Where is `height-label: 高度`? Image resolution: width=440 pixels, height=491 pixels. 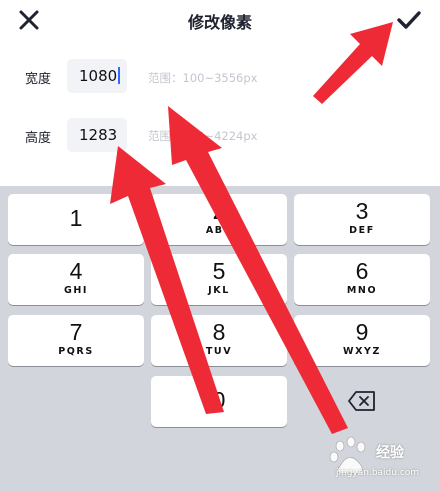
height-label: 高度 is located at coordinates (38, 138).